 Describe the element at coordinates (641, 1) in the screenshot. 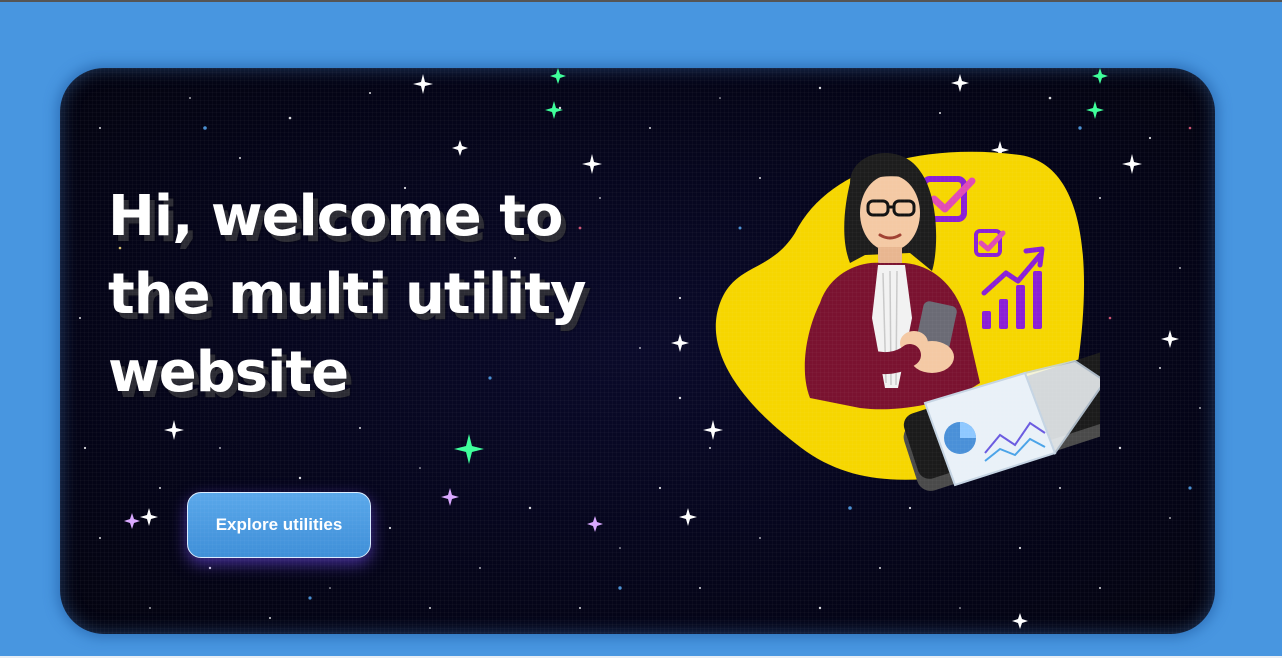

I see `browser-top-edge` at that location.